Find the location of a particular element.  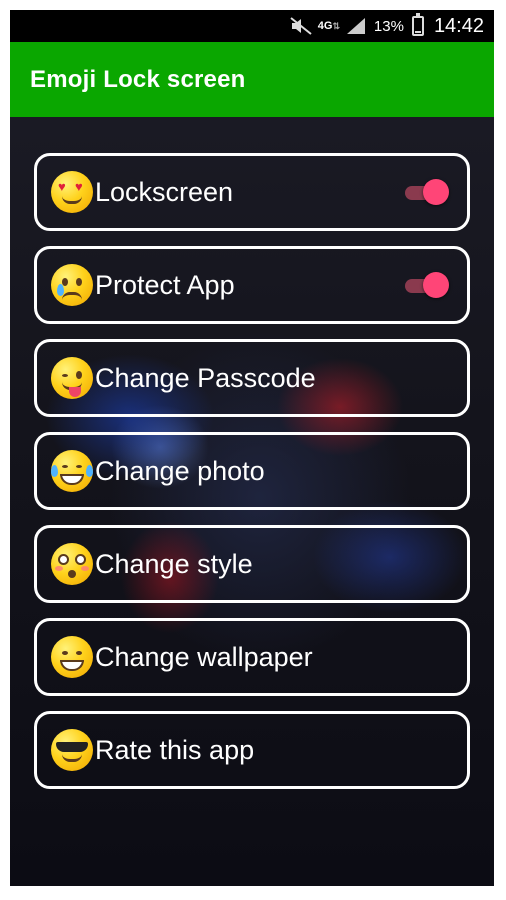

menu-item-protect-app: Protect App is located at coordinates (252, 285).